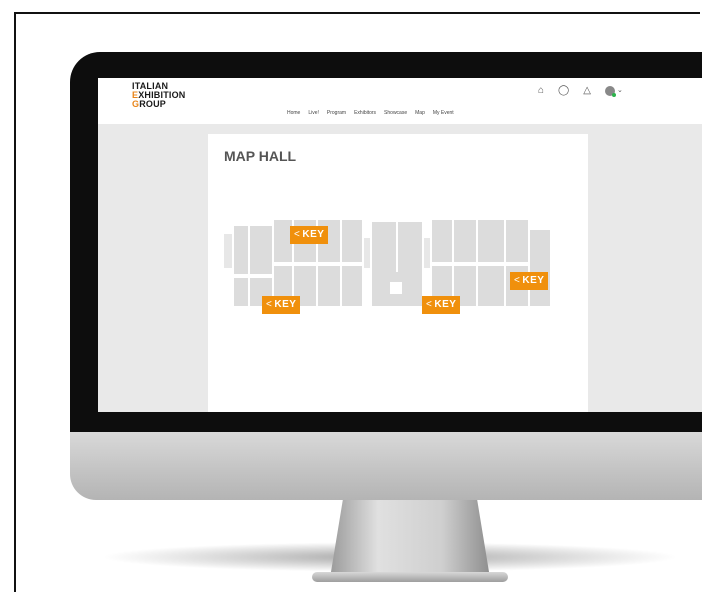 This screenshot has height=592, width=702. Describe the element at coordinates (613, 95) in the screenshot. I see `online-status-dot` at that location.